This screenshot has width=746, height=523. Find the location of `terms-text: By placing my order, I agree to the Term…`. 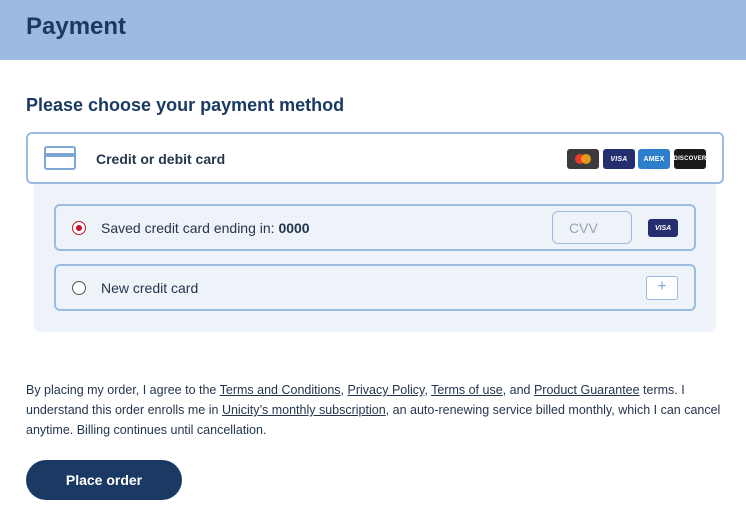

terms-text: By placing my order, I agree to the Term… is located at coordinates (373, 410).